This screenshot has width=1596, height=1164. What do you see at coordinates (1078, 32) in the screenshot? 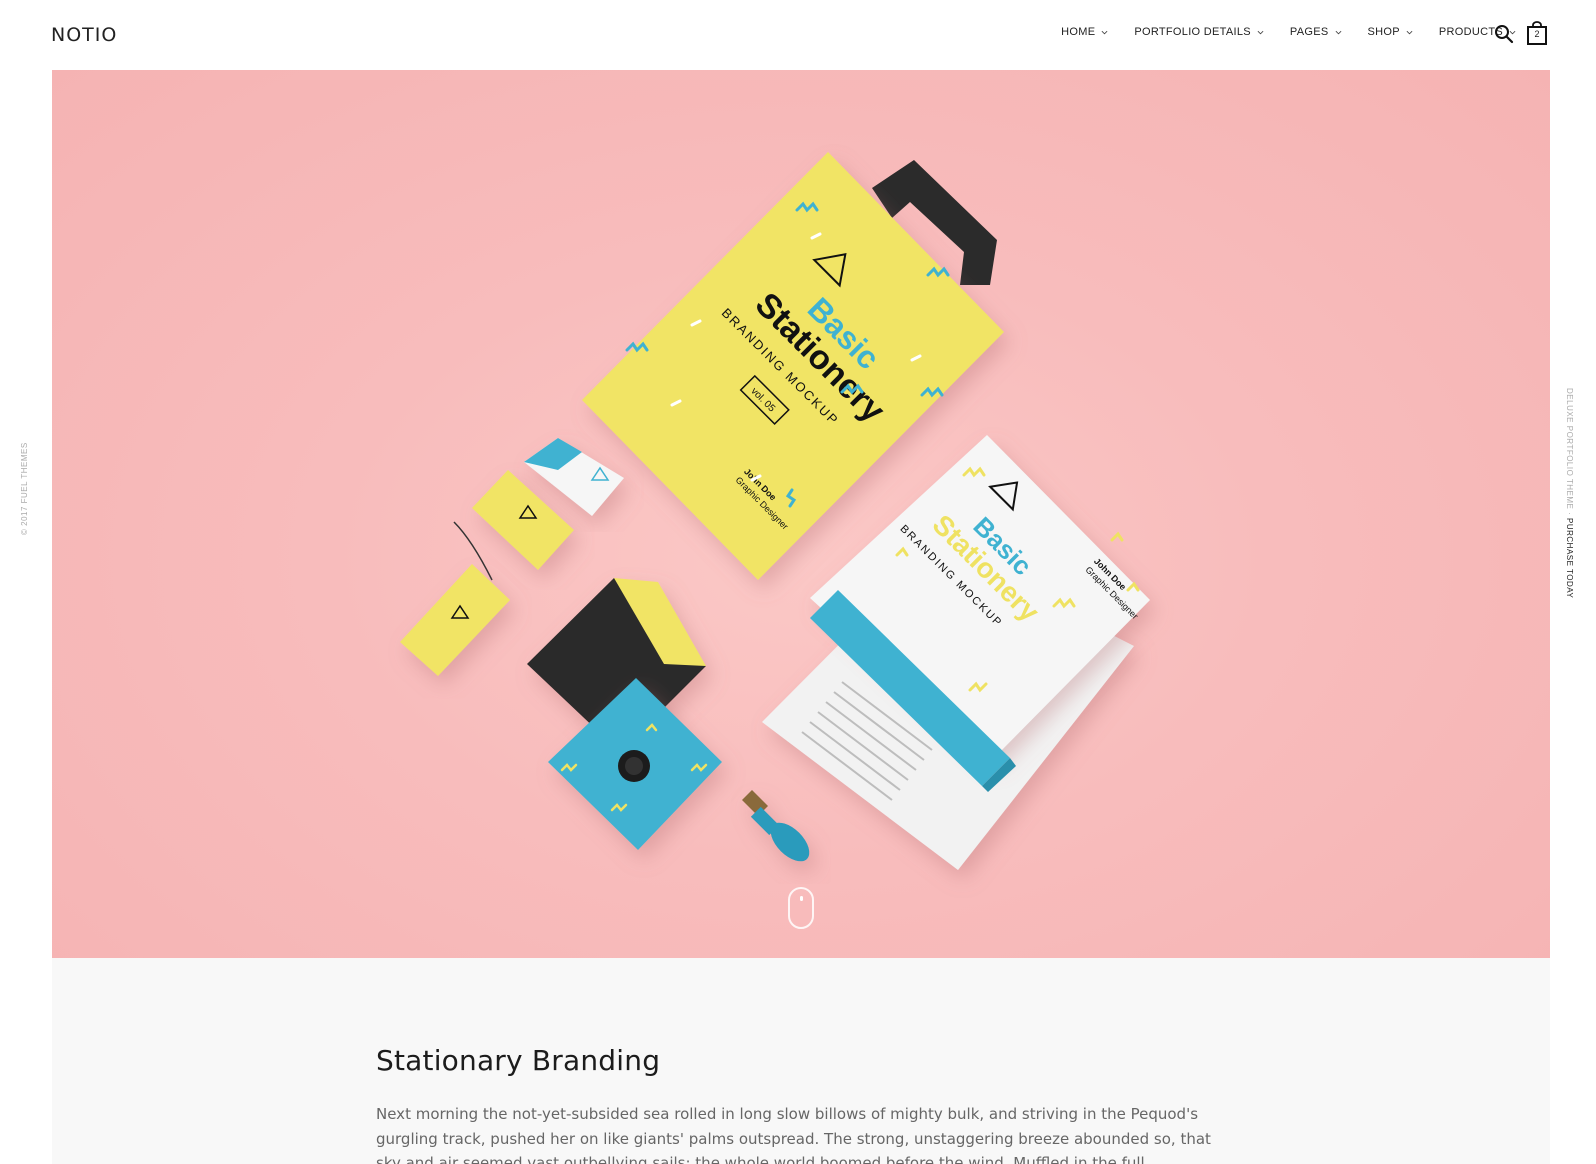
I see `nav-label: HOME` at bounding box center [1078, 32].